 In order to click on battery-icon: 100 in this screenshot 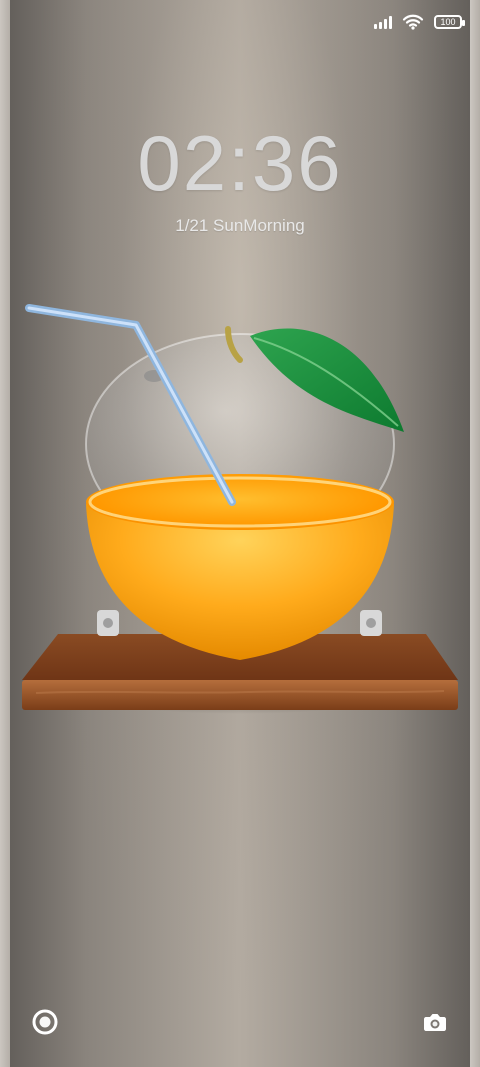, I will do `click(449, 22)`.